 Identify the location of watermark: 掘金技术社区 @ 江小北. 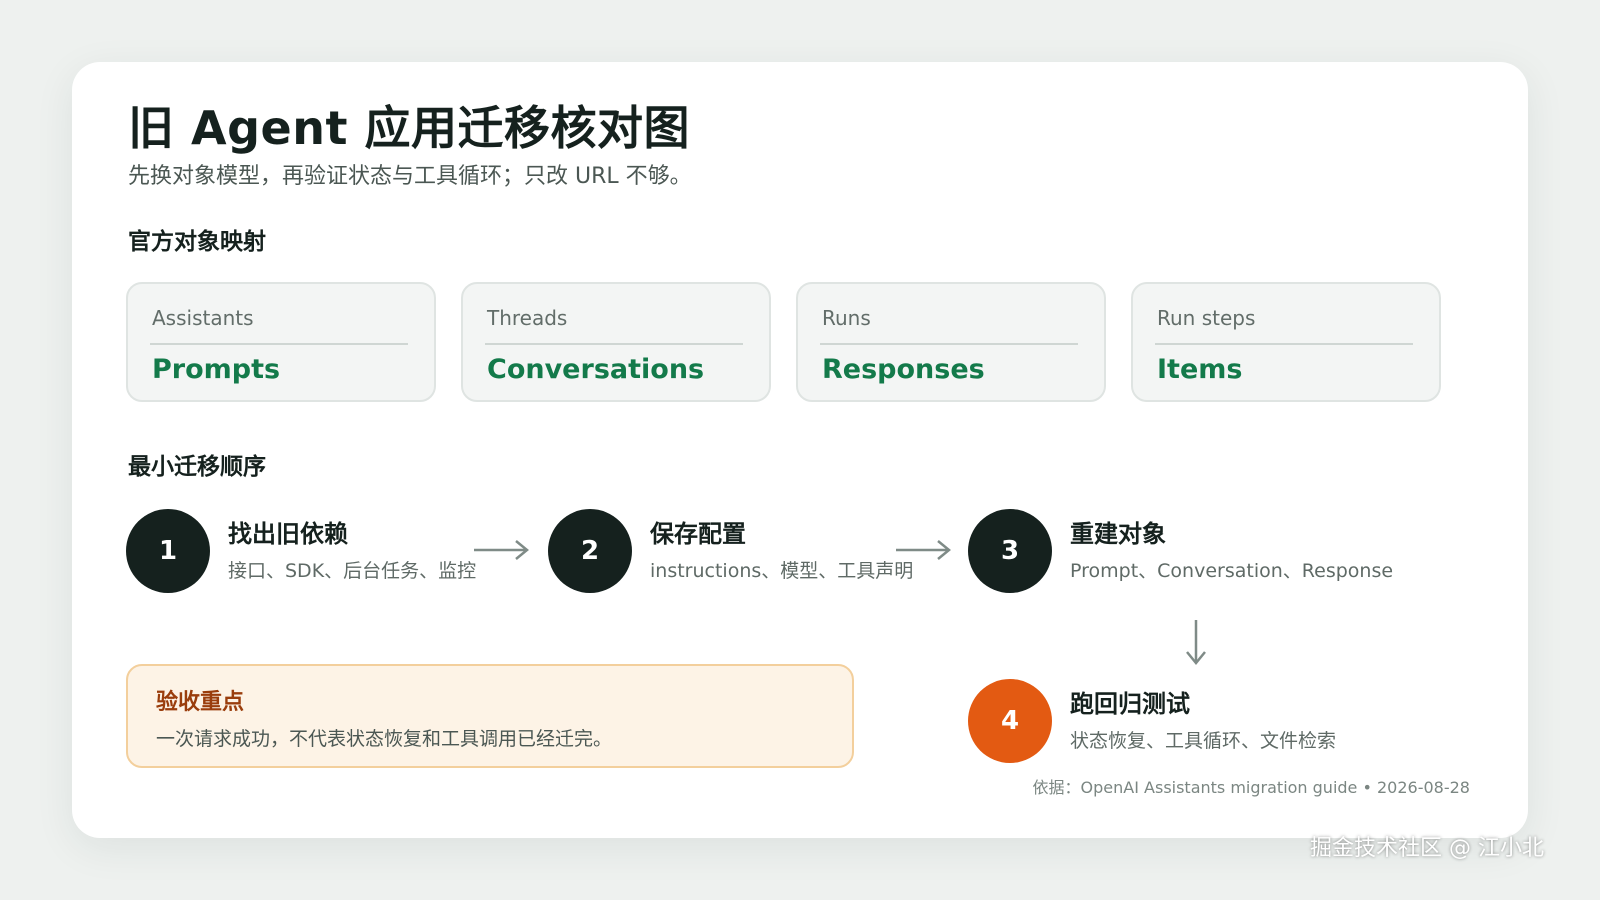
(1427, 848).